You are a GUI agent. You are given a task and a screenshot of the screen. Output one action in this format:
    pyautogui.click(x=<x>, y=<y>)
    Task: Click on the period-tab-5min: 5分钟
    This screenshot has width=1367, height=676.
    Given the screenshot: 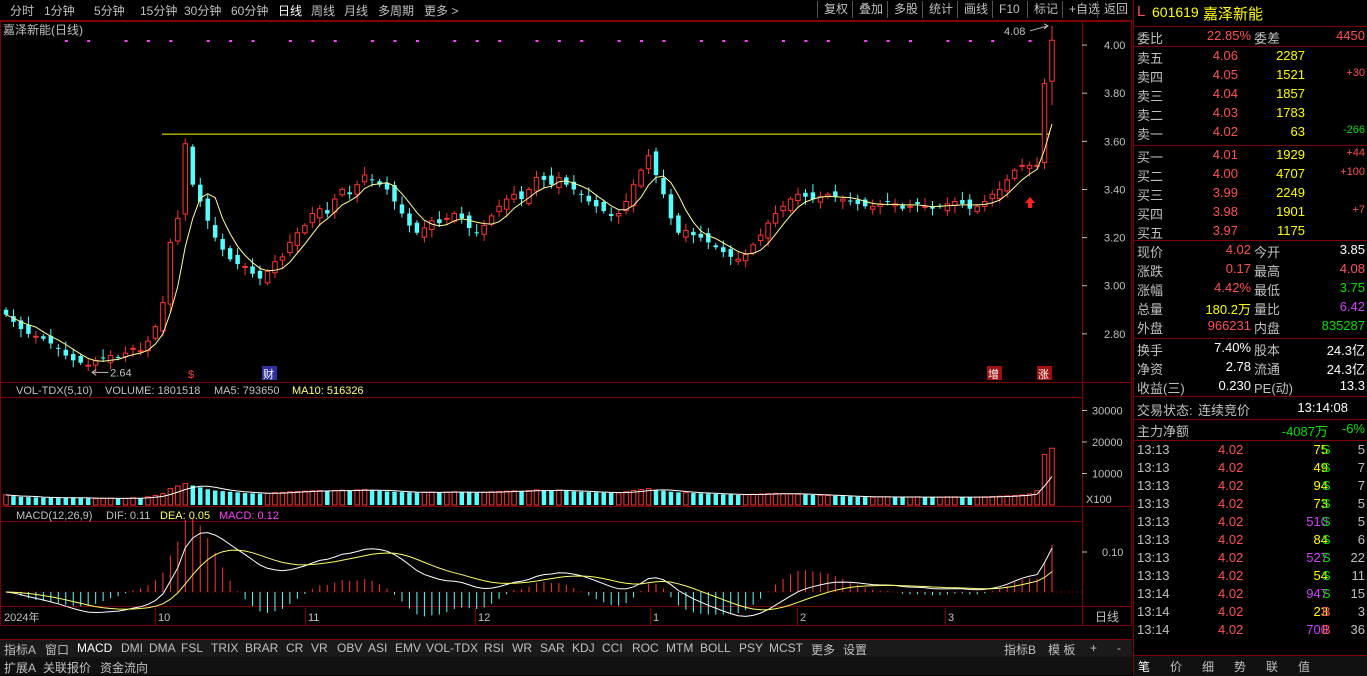 What is the action you would take?
    pyautogui.click(x=109, y=10)
    